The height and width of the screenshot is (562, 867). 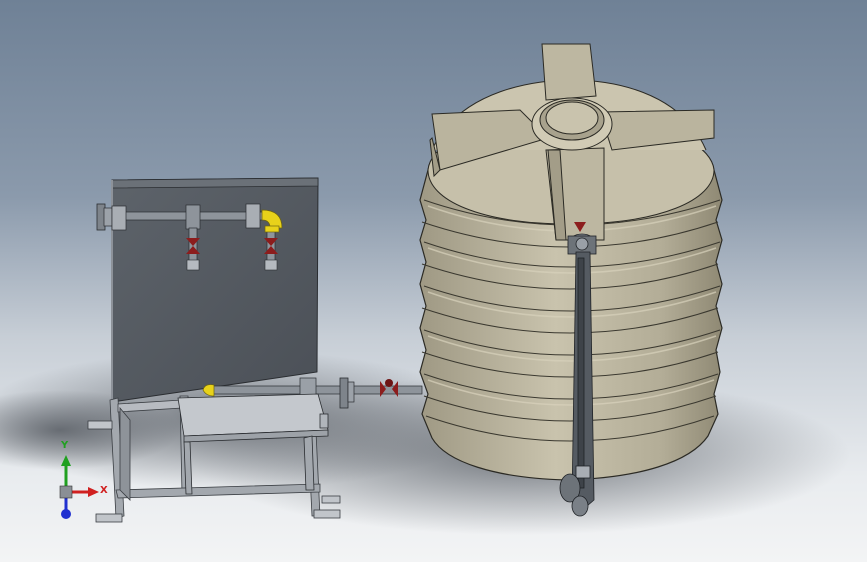 What do you see at coordinates (104, 490) in the screenshot?
I see `x-axis-label: X` at bounding box center [104, 490].